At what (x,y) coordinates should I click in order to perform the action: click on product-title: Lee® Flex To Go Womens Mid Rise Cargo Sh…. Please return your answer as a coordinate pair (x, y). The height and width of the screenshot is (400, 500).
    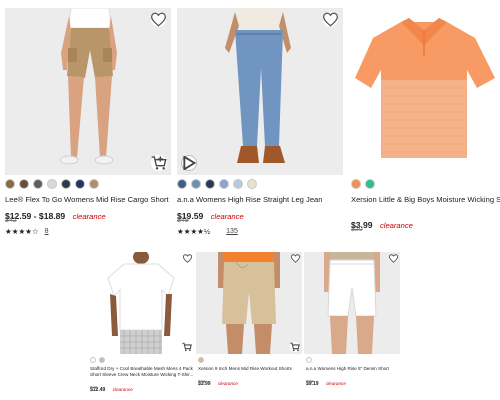
    Looking at the image, I should click on (88, 199).